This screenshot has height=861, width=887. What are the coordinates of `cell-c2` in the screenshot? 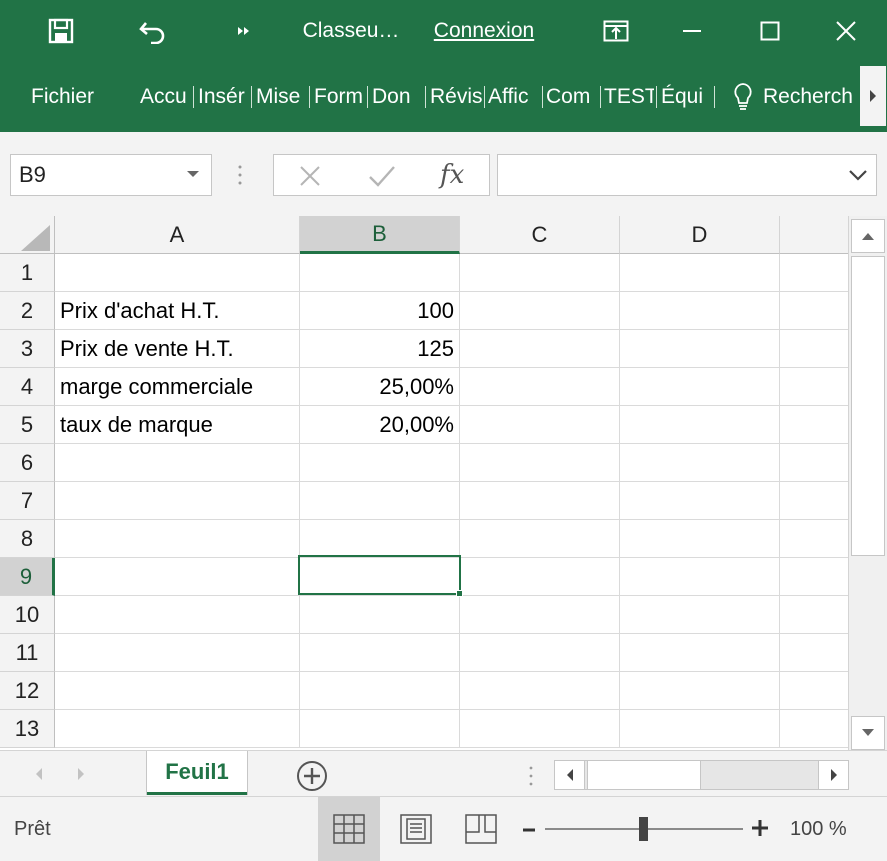 It's located at (540, 311).